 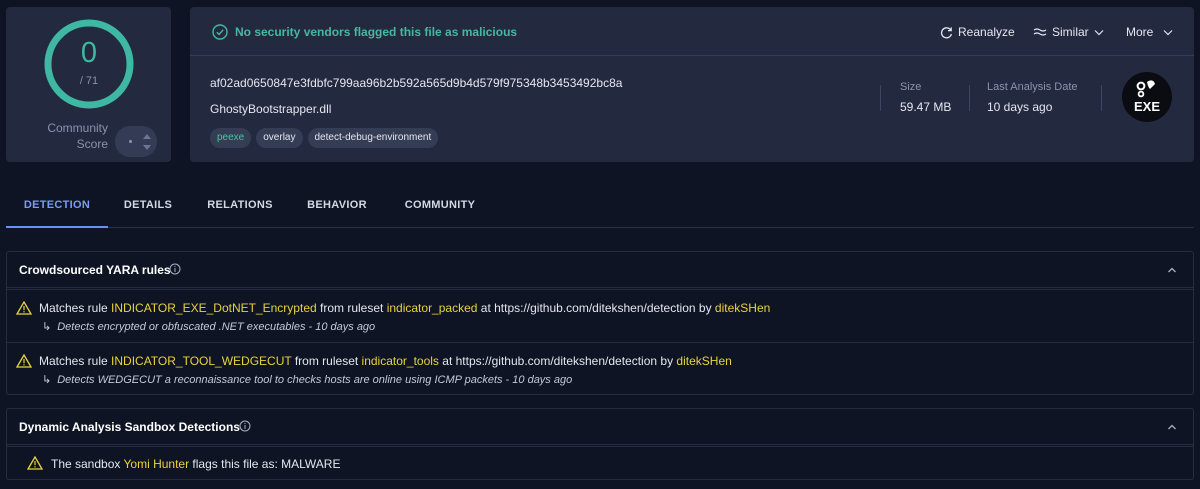 What do you see at coordinates (432, 308) in the screenshot?
I see `ruleset-link: indicator_packed` at bounding box center [432, 308].